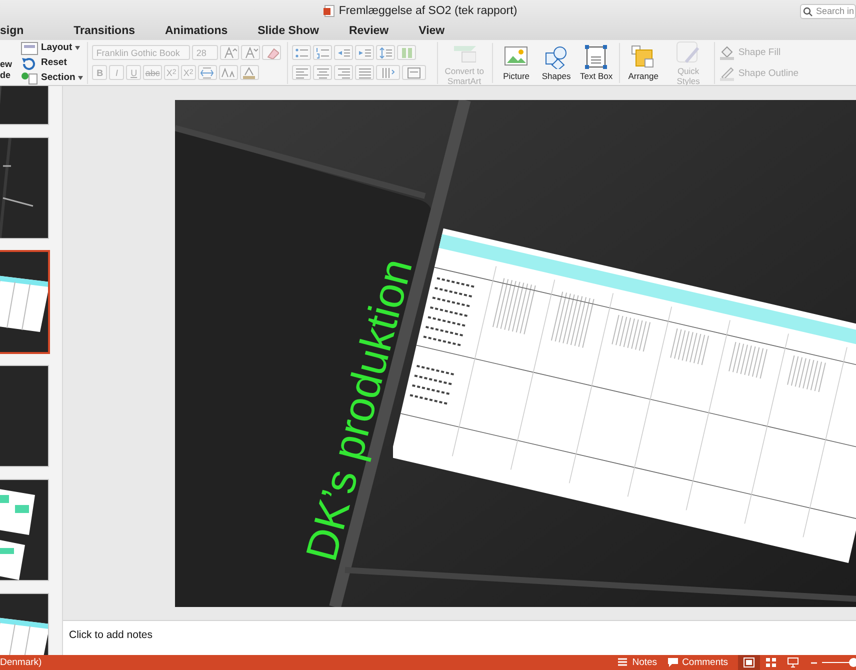  What do you see at coordinates (52, 47) in the screenshot?
I see `layout-button: Layout` at bounding box center [52, 47].